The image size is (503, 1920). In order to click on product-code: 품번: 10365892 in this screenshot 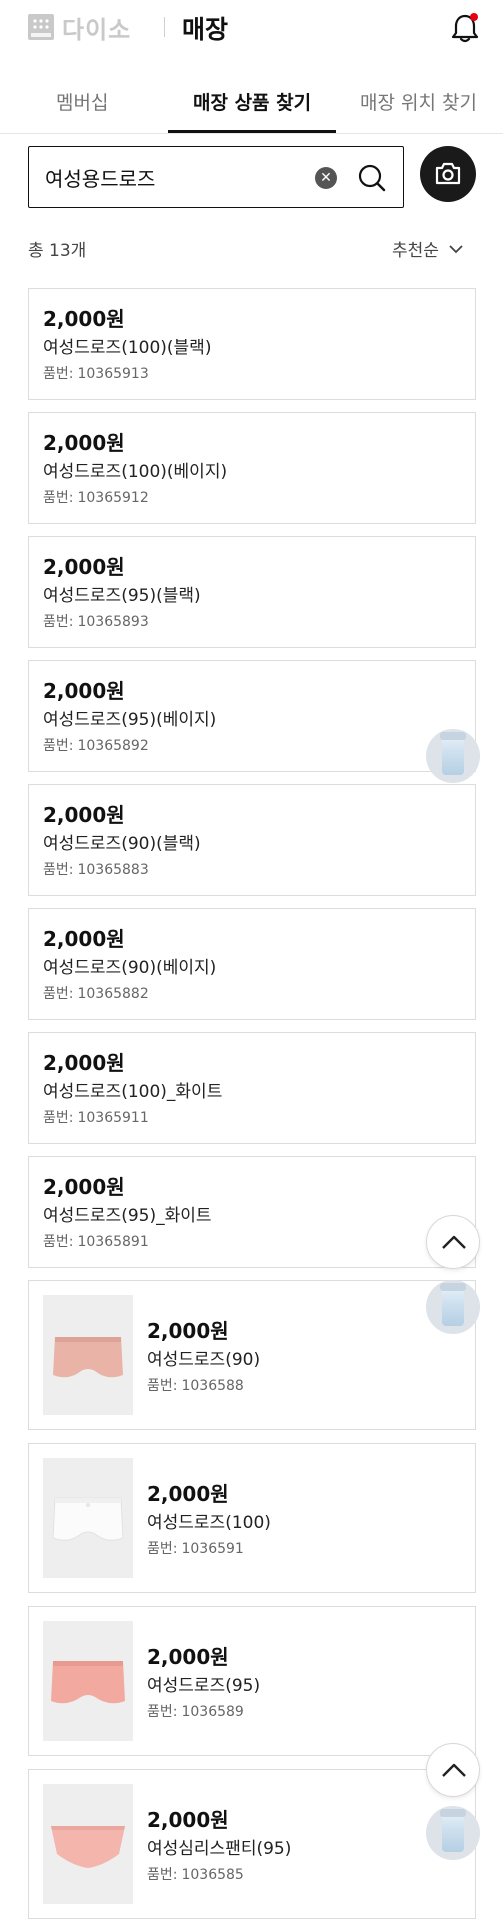, I will do `click(96, 745)`.